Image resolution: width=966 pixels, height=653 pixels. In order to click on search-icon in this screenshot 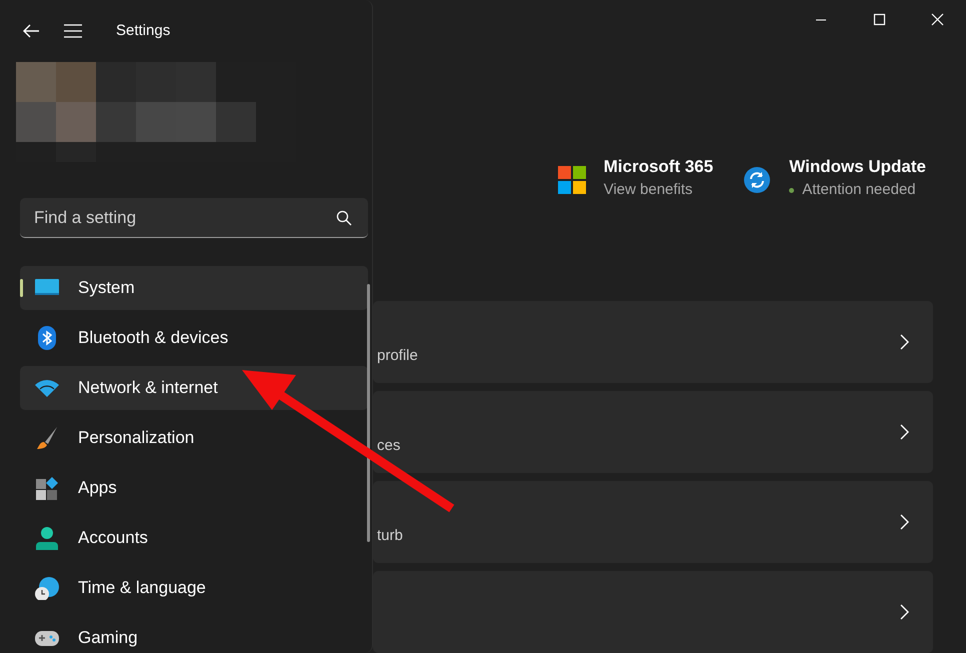, I will do `click(344, 218)`.